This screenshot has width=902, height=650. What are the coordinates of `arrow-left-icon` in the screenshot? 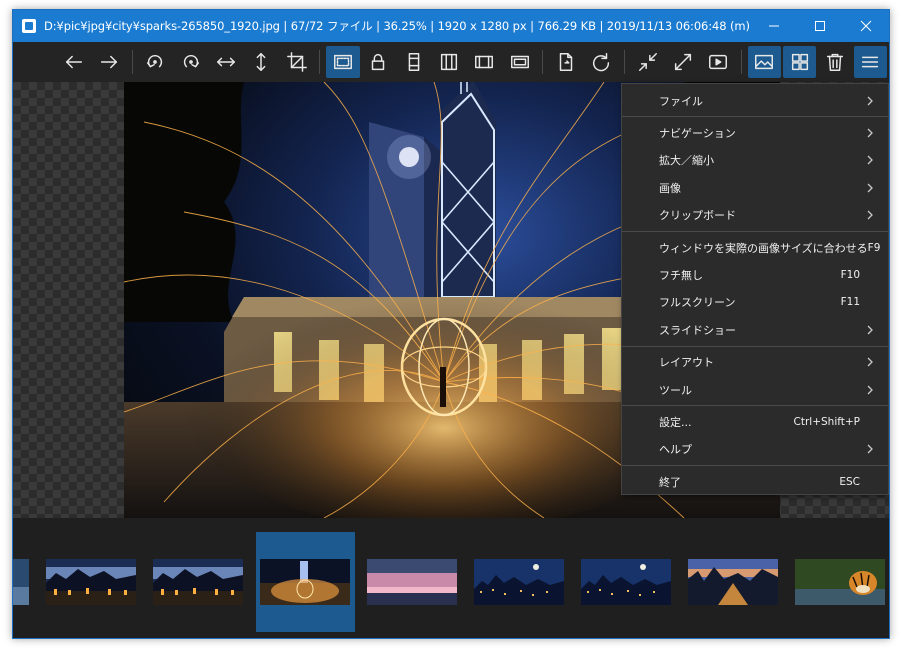 It's located at (73, 62).